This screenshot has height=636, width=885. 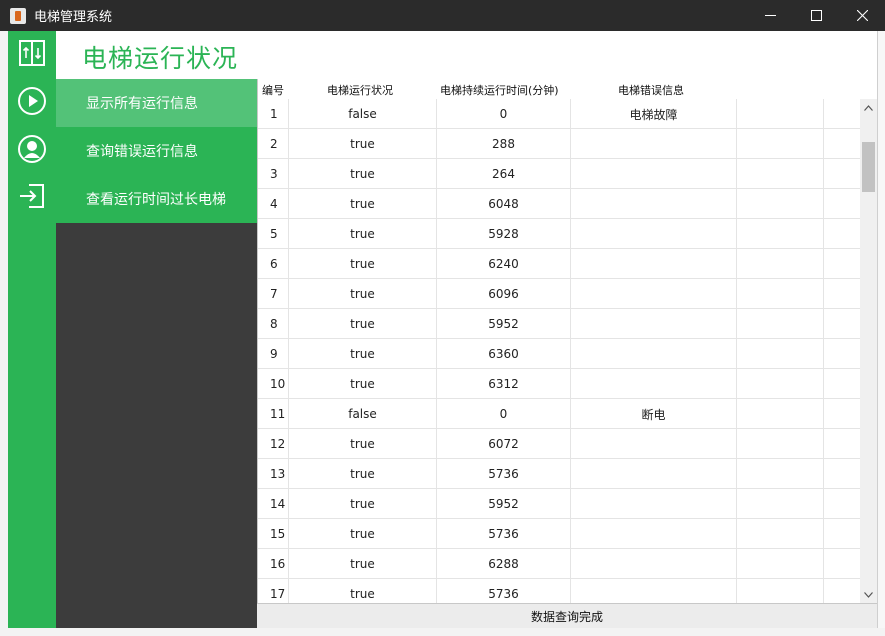 I want to click on cell-runtime: 264, so click(x=504, y=174).